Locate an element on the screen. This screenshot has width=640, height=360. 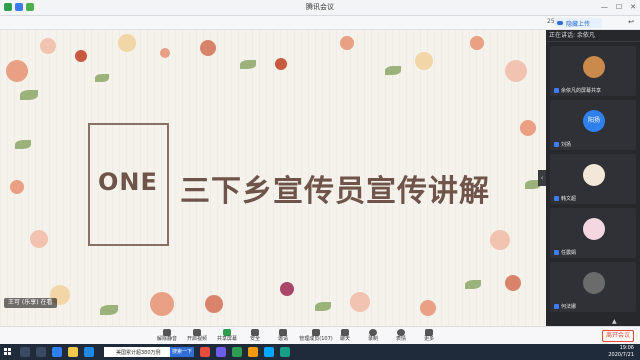
participant-tile: 韩文超 is located at coordinates (593, 179).